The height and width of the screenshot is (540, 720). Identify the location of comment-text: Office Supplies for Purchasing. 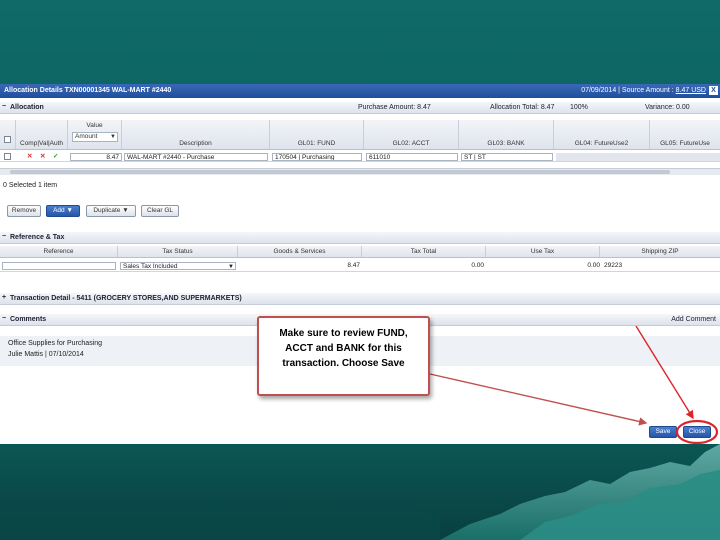
(55, 343).